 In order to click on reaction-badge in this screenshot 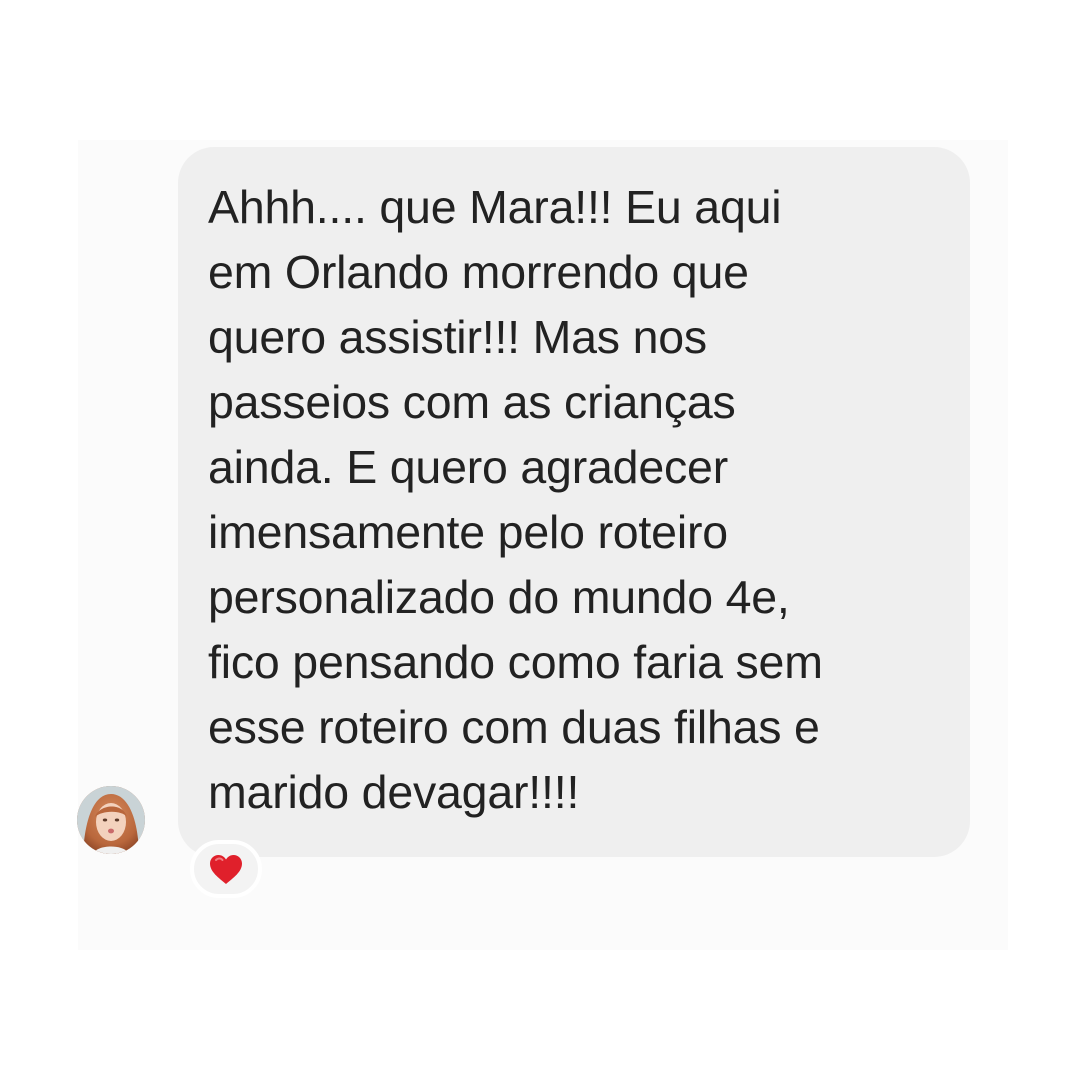, I will do `click(226, 869)`.